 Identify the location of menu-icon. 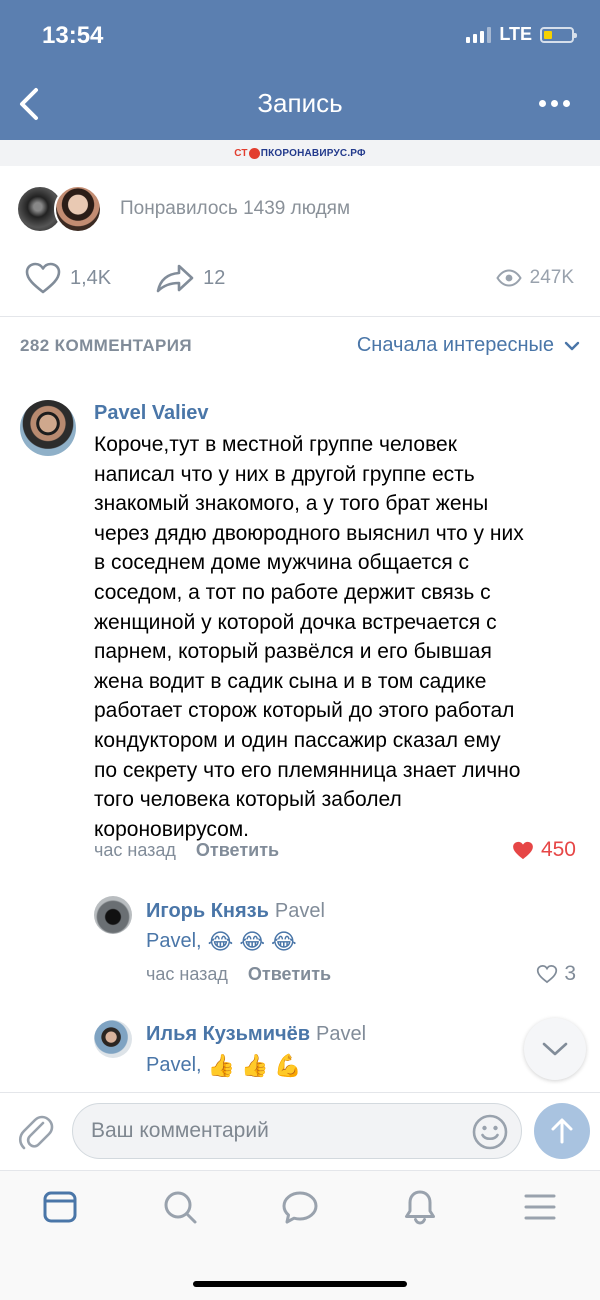
(540, 1207).